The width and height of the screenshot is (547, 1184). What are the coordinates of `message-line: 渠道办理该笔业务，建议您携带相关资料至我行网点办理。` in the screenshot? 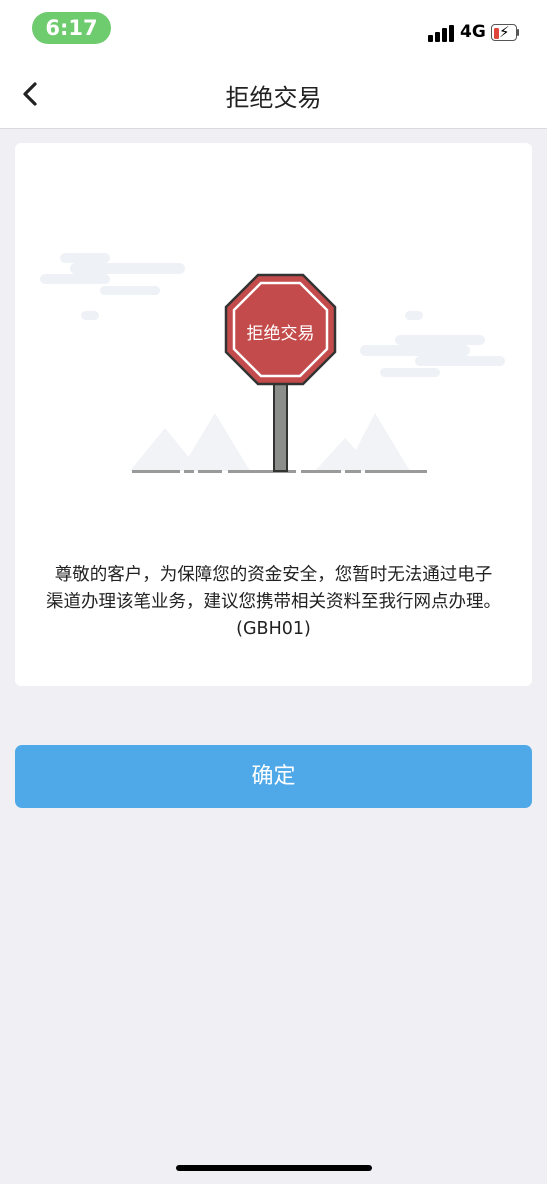 It's located at (273, 602).